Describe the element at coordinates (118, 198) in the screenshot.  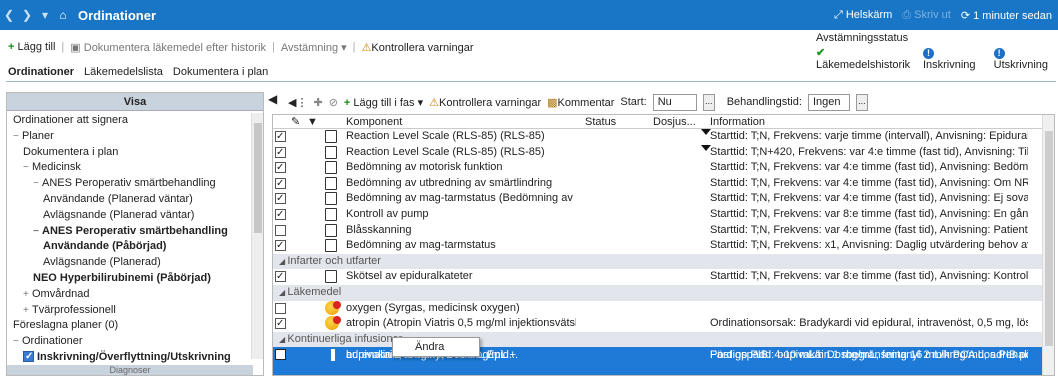
I see `tree-item-label: Användande (Planerad väntar)` at that location.